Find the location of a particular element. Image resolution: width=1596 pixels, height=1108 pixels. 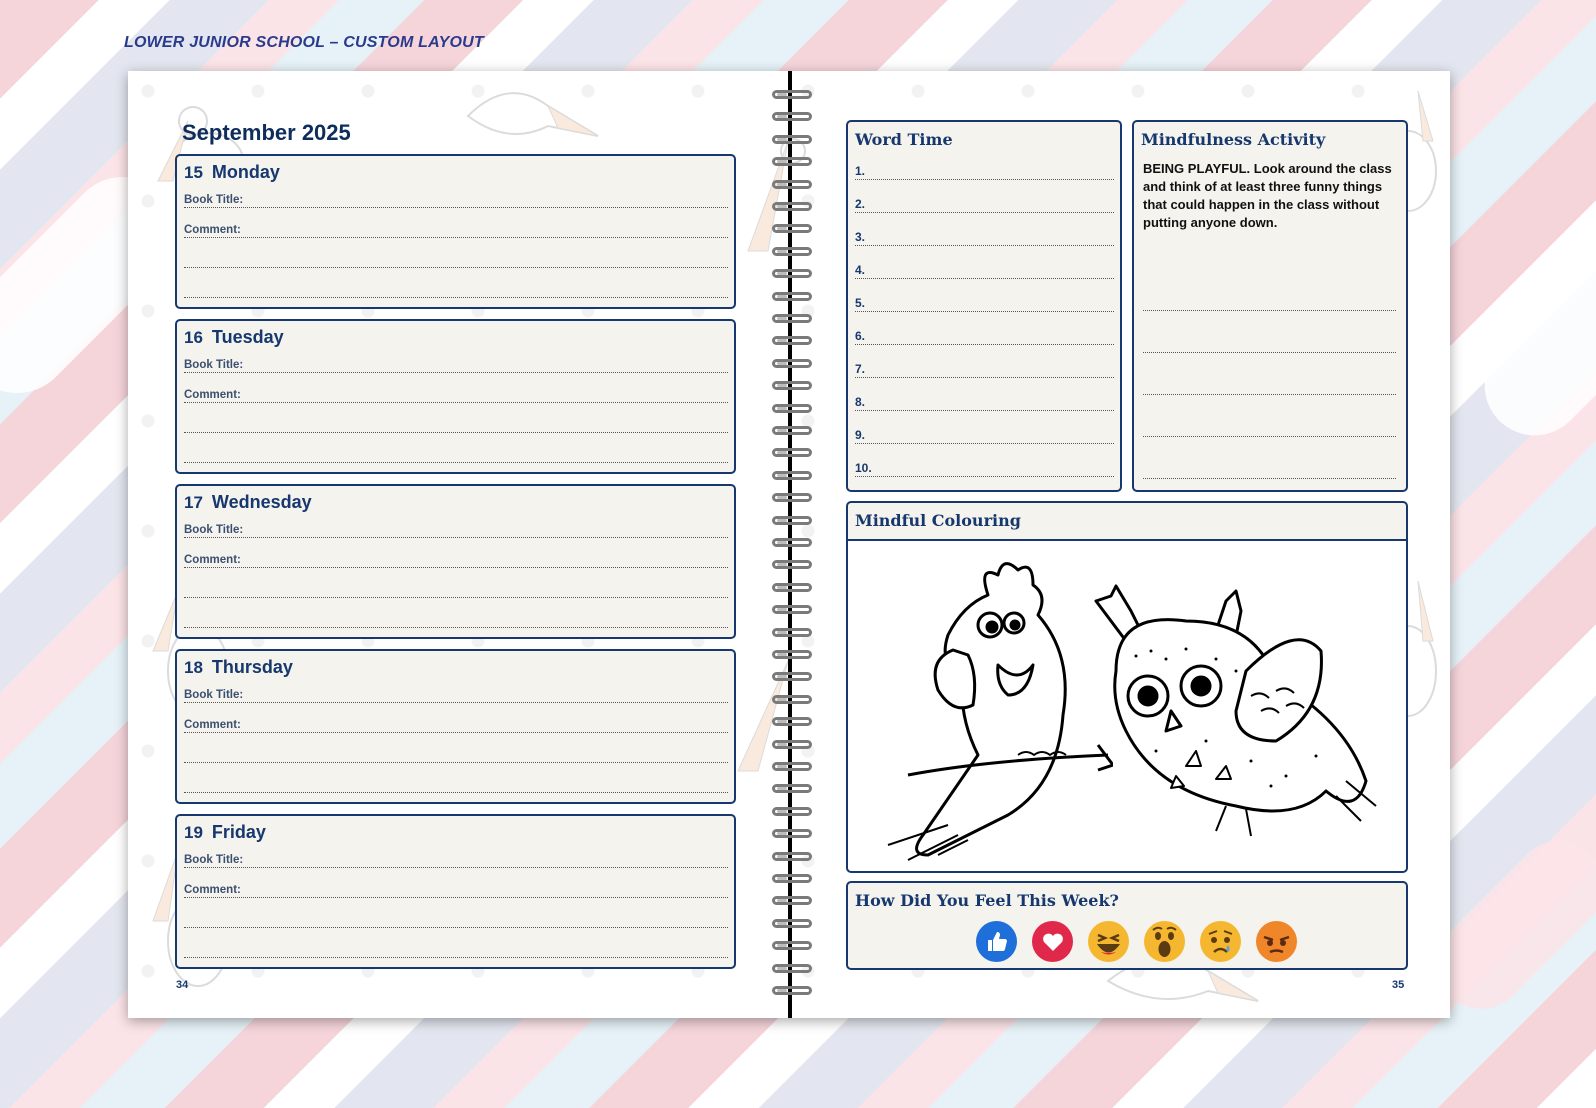

word-number: 5. is located at coordinates (860, 303).